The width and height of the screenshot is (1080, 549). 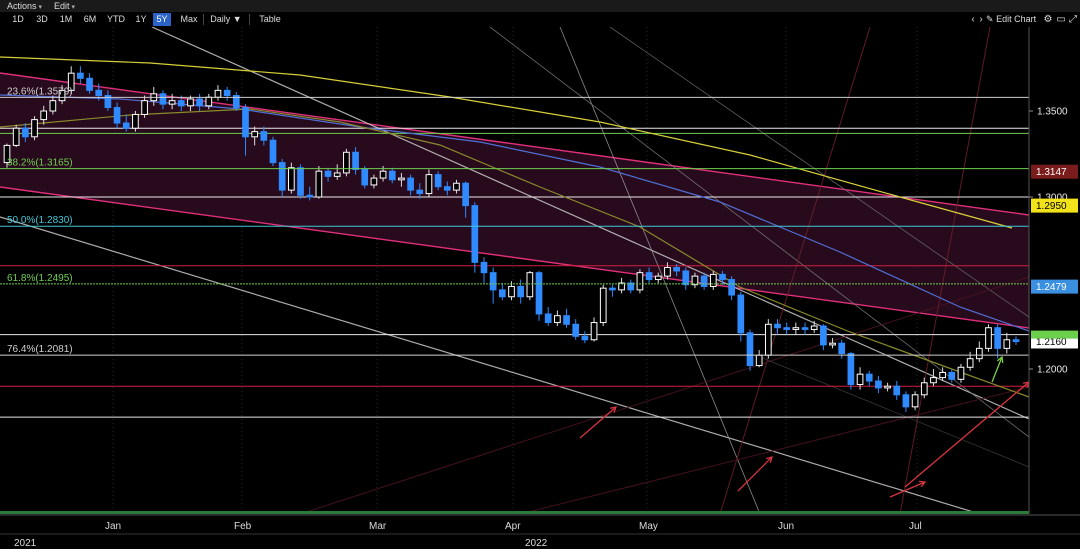 I want to click on expand-icon: ▭, so click(x=1061, y=19).